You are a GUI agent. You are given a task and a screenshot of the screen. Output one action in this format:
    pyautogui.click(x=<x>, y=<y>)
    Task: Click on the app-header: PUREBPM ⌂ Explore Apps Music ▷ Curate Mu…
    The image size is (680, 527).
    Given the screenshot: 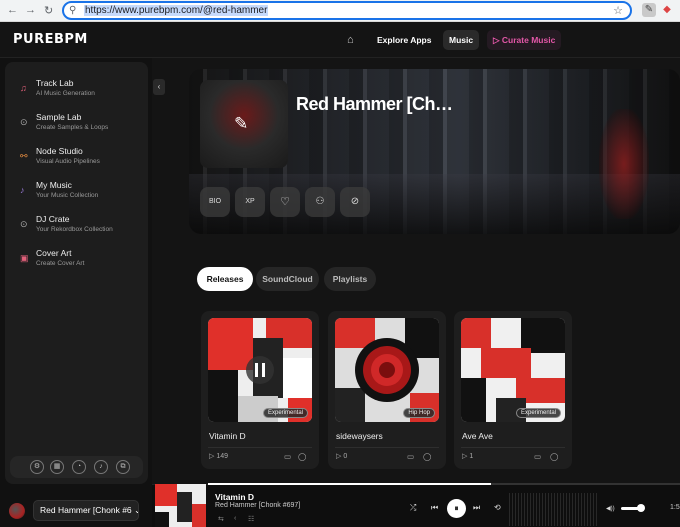 What is the action you would take?
    pyautogui.click(x=340, y=40)
    